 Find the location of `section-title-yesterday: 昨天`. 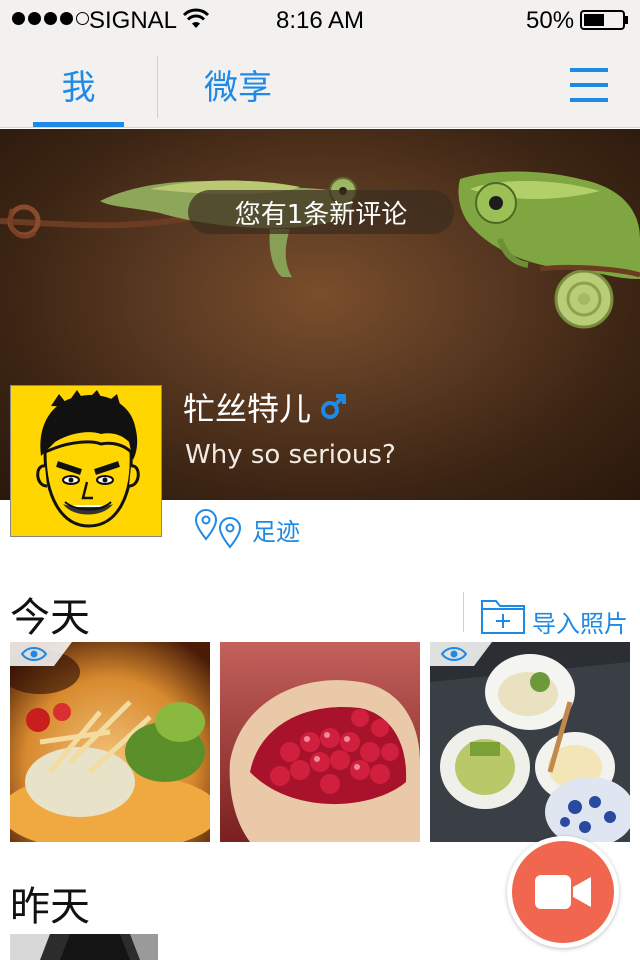

section-title-yesterday: 昨天 is located at coordinates (50, 907).